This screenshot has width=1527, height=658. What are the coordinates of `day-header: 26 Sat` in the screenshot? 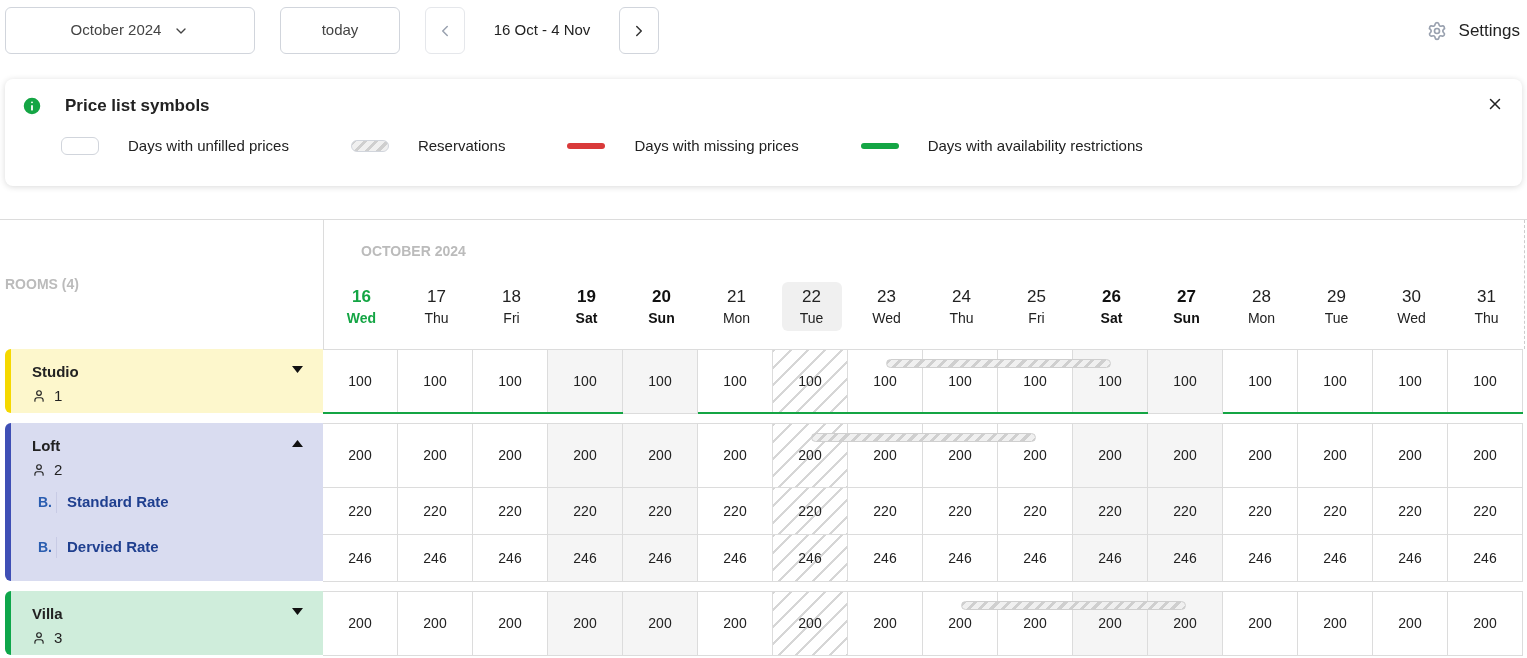 It's located at (1111, 306).